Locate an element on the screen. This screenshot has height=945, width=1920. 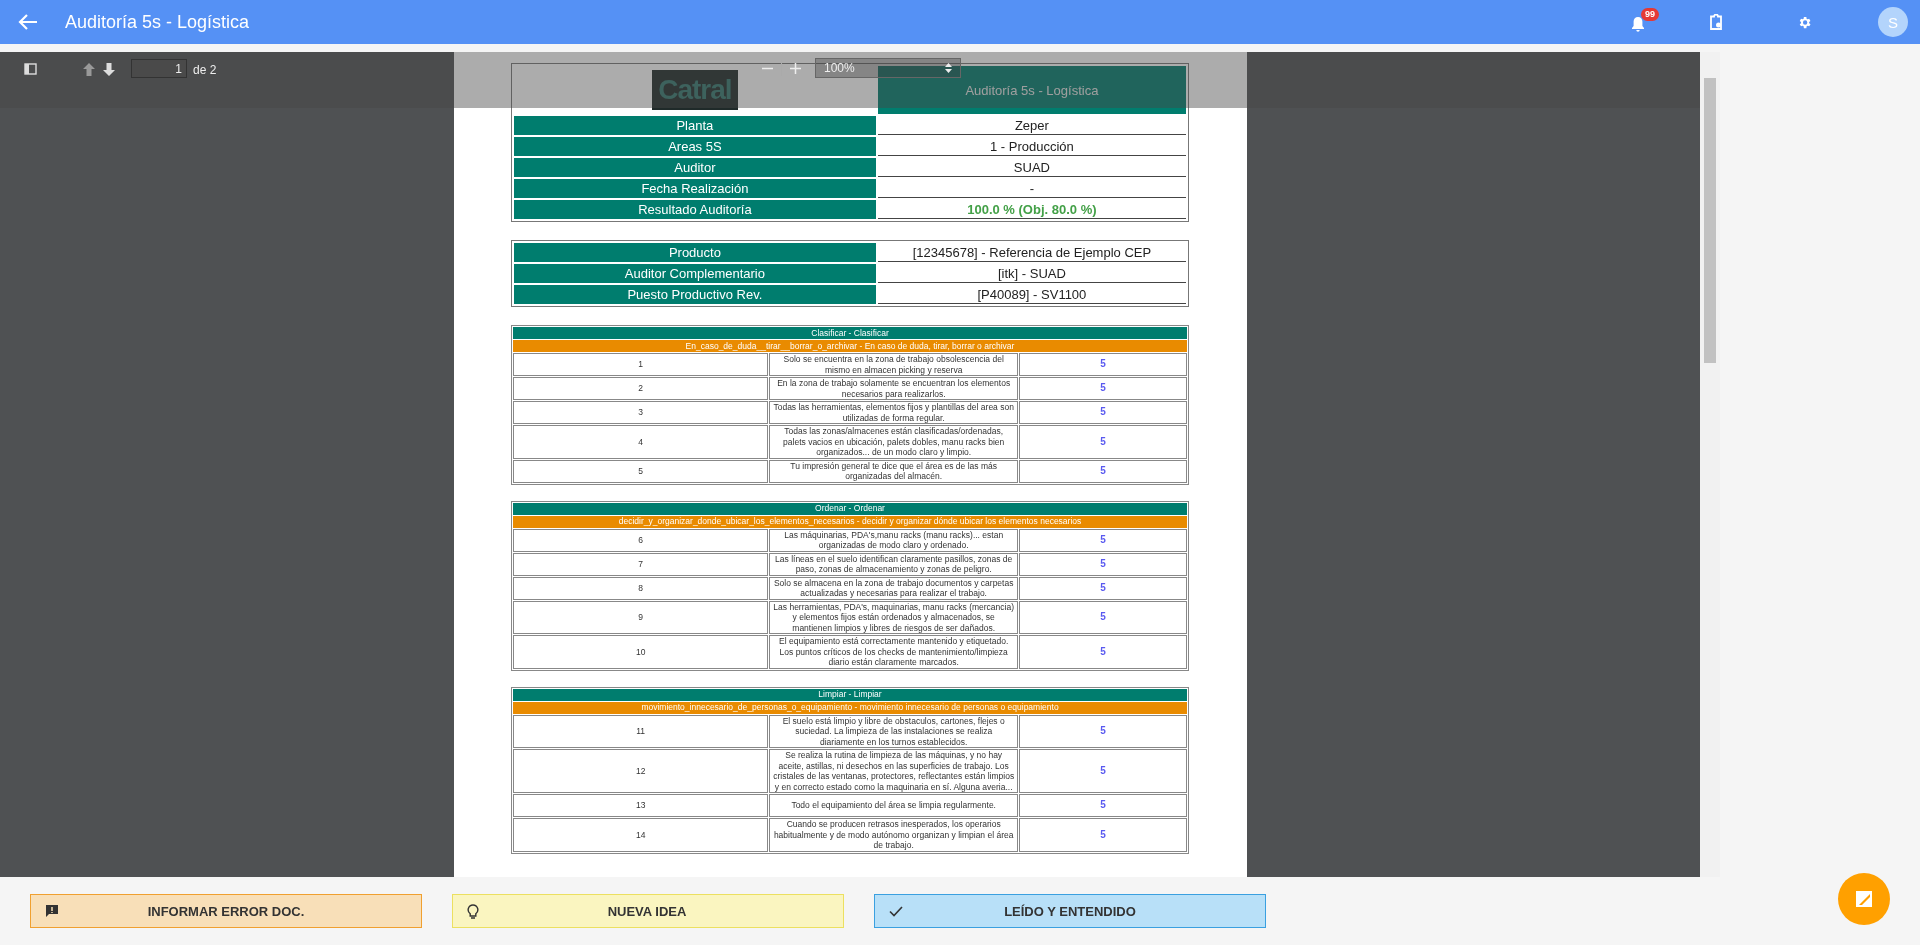
question-text: Las herramientas, PDA's, maquinarias, manu racks (mercancia) y elementos fijos están ordenados y almacenados, se mantienen limpios y libres de riesgos de ser dañados. is located at coordinates (893, 617).